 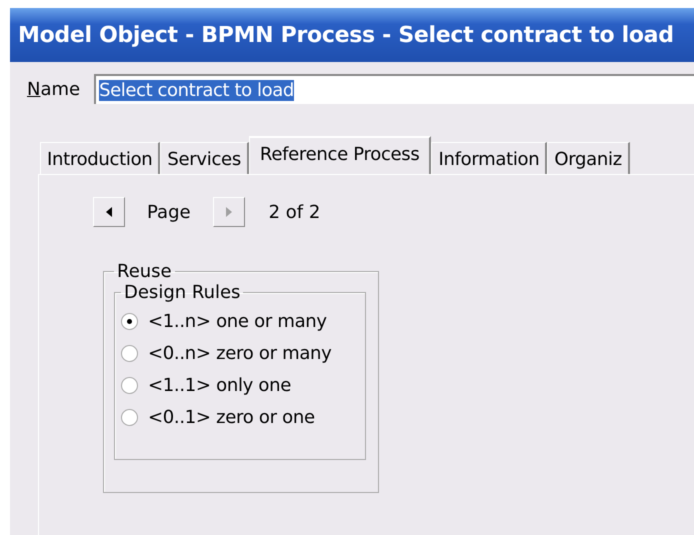 I want to click on radio-label: <1..n> one or many, so click(x=237, y=321).